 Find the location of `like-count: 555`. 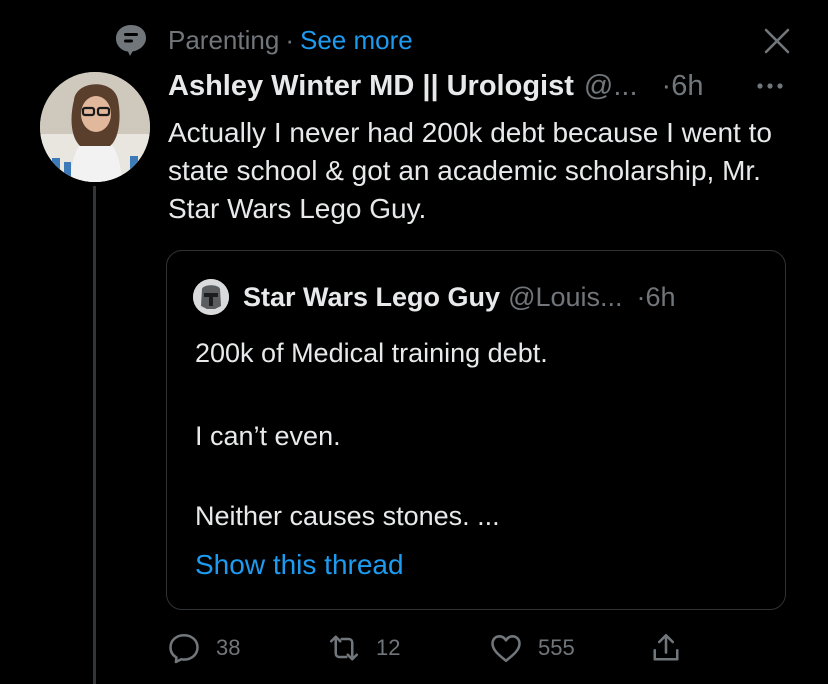

like-count: 555 is located at coordinates (556, 647).